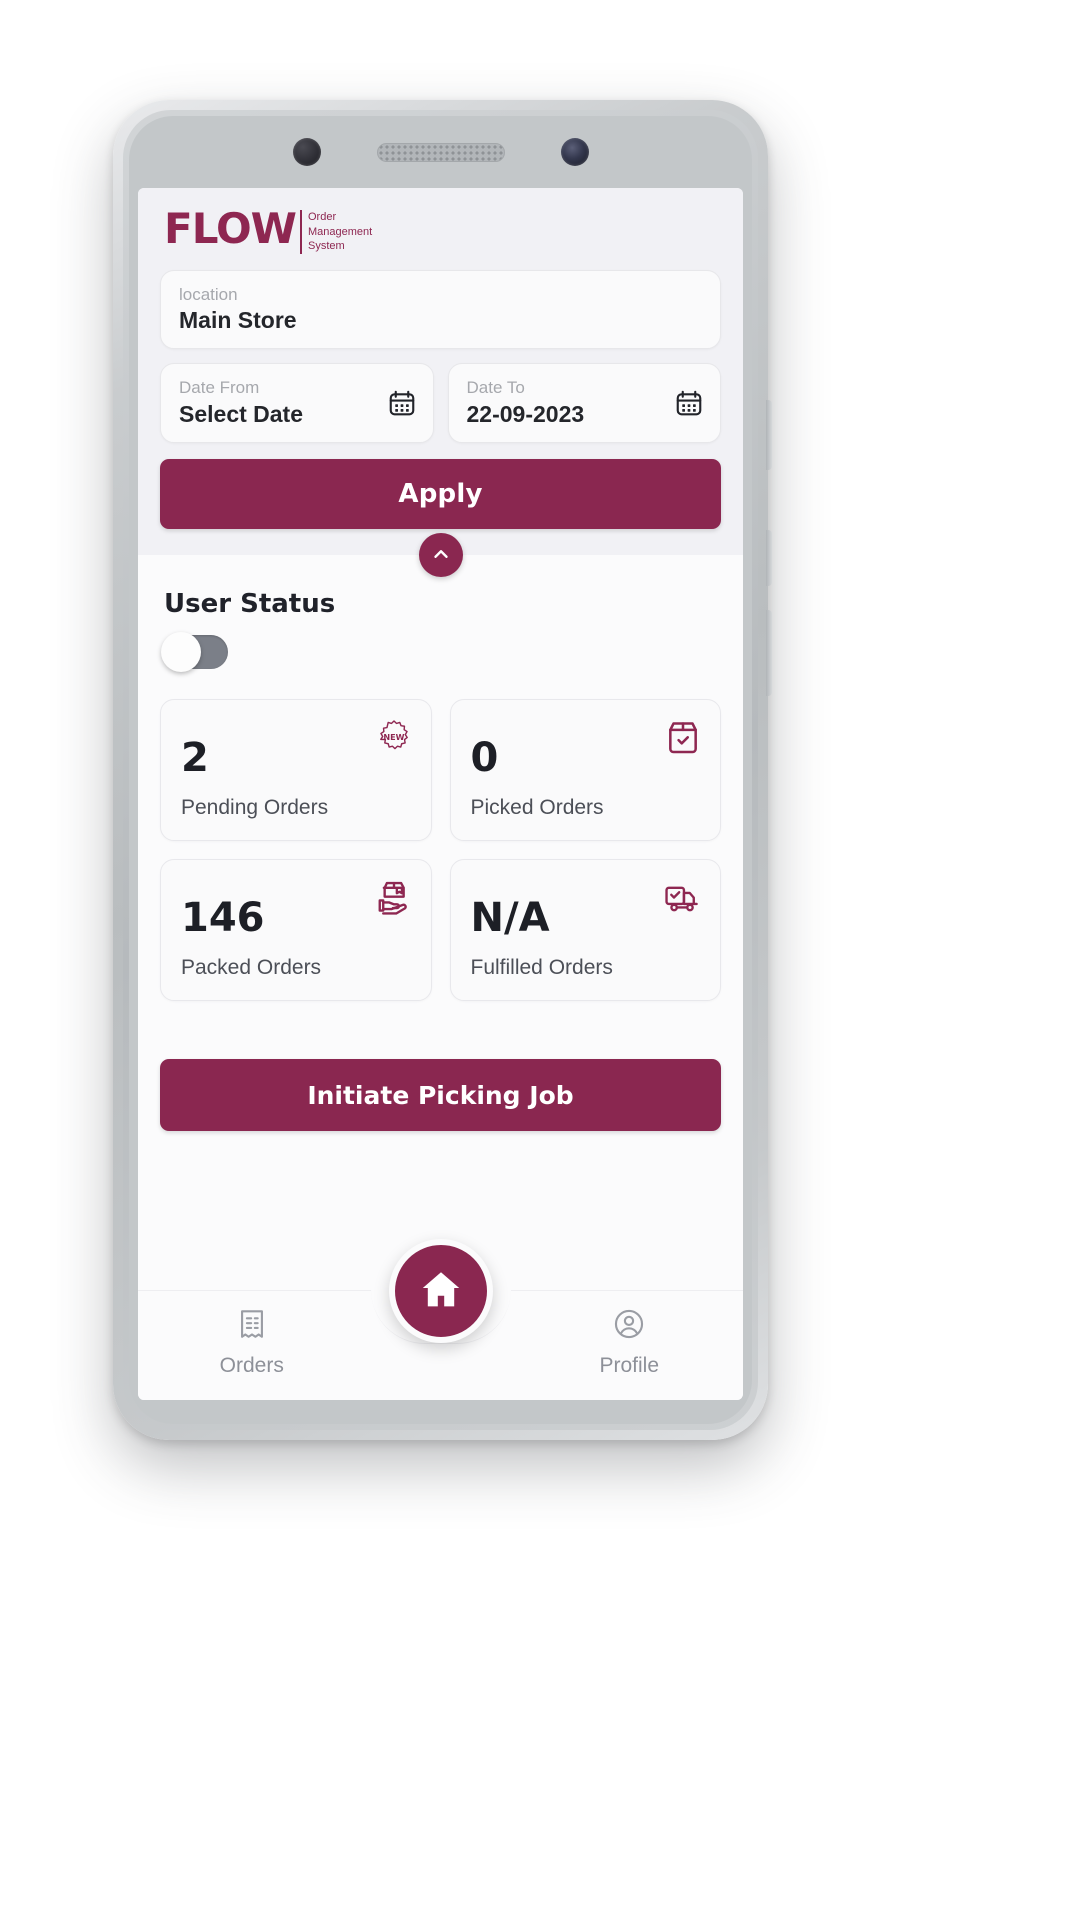 The width and height of the screenshot is (1080, 1920). I want to click on hand-package-icon, so click(394, 897).